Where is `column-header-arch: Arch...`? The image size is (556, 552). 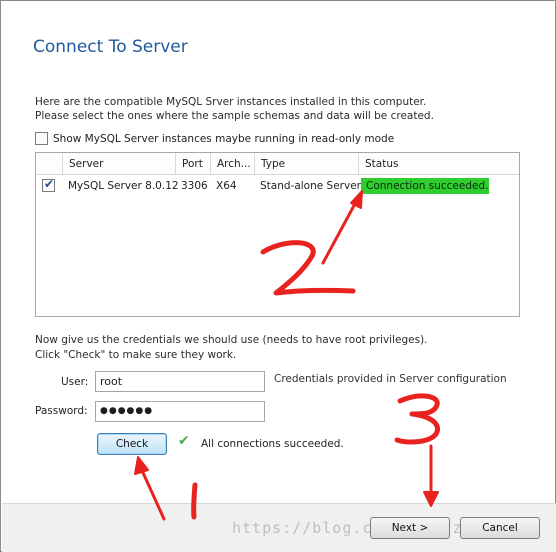
column-header-arch: Arch... is located at coordinates (232, 164).